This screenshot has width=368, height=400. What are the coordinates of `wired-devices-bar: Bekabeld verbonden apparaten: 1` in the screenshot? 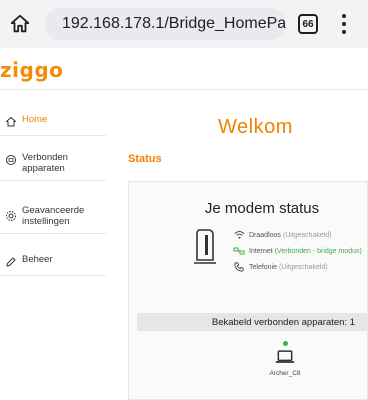 It's located at (252, 322).